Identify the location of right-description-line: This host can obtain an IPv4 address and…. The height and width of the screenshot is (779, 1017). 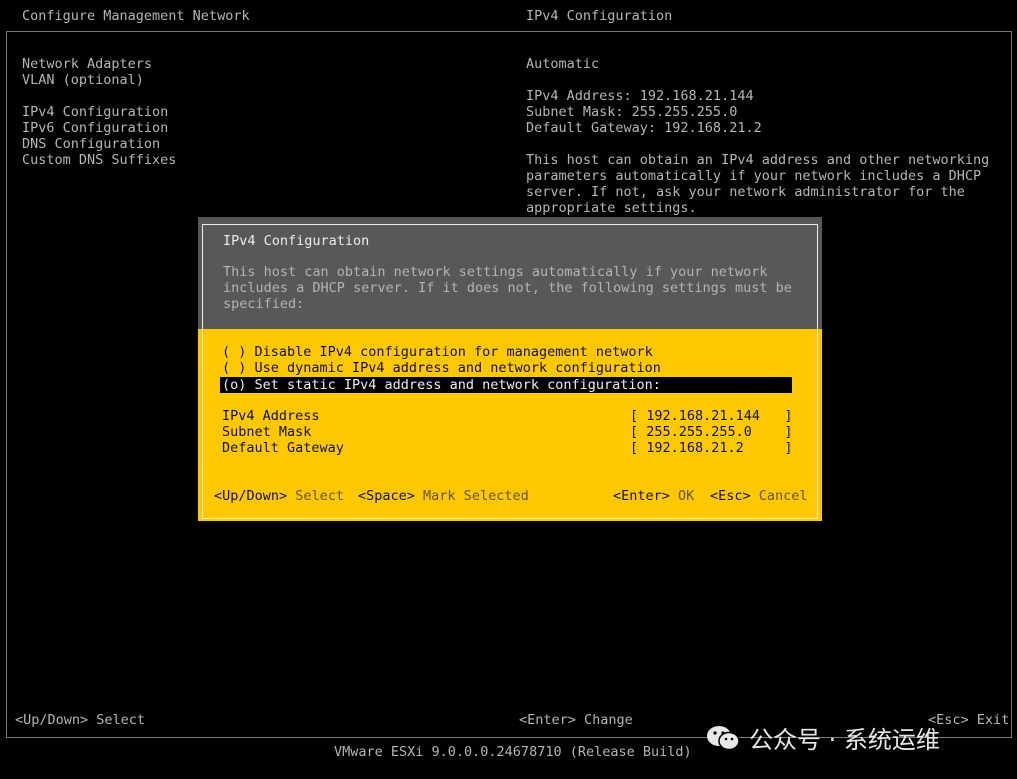
(758, 160).